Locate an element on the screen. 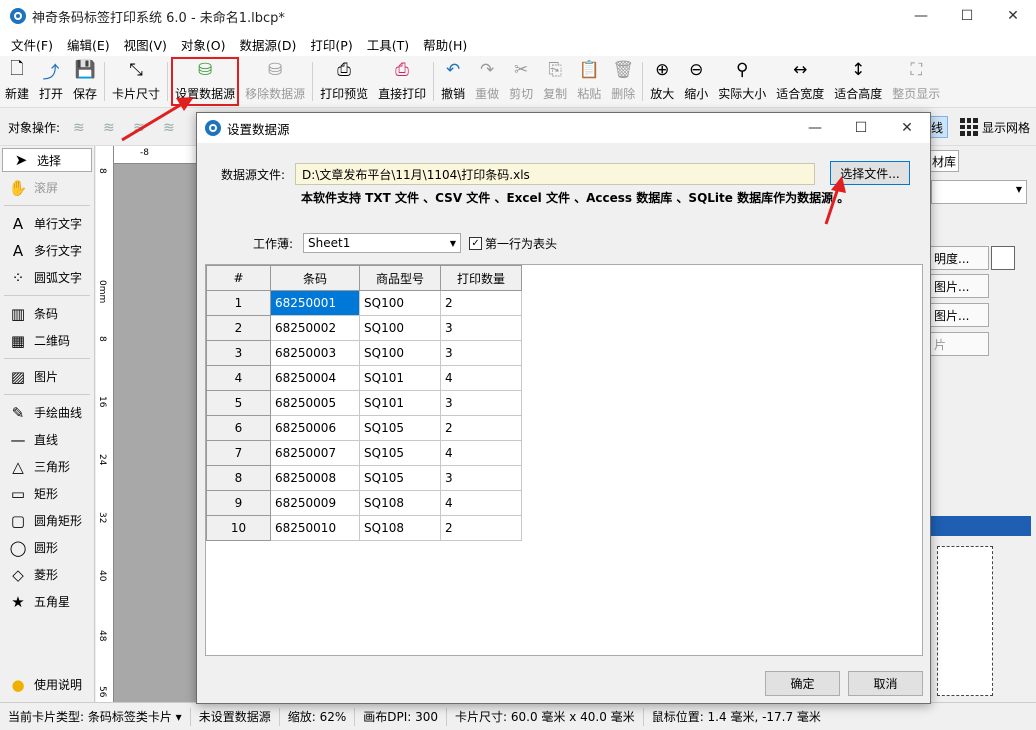  row-number-cell: 3 is located at coordinates (238, 353).